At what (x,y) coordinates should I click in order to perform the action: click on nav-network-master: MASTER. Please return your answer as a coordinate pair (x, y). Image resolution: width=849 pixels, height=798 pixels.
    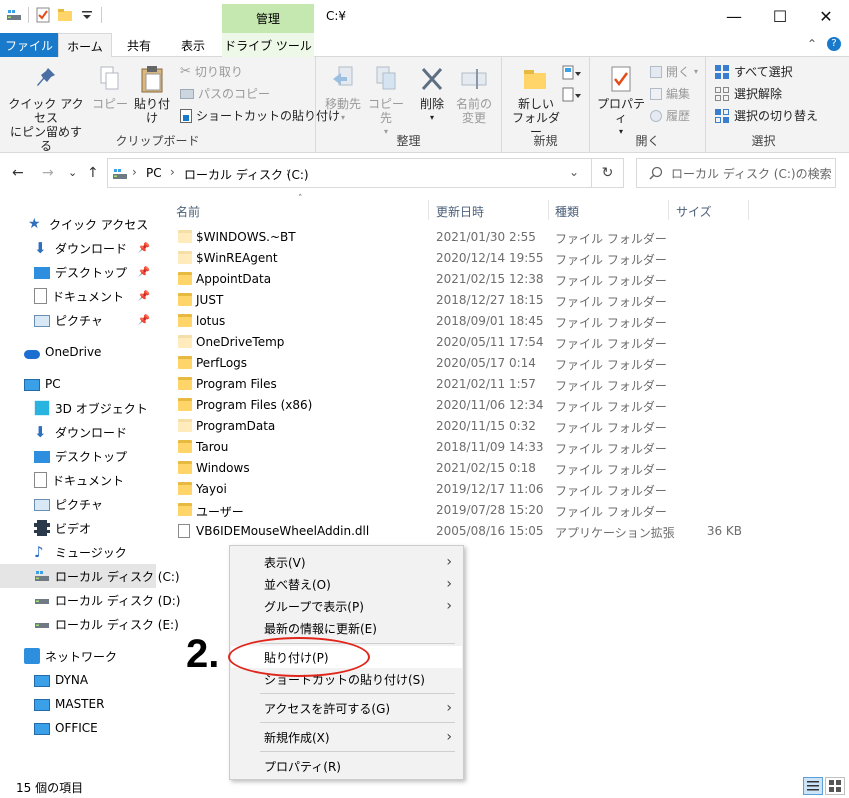
    Looking at the image, I should click on (78, 704).